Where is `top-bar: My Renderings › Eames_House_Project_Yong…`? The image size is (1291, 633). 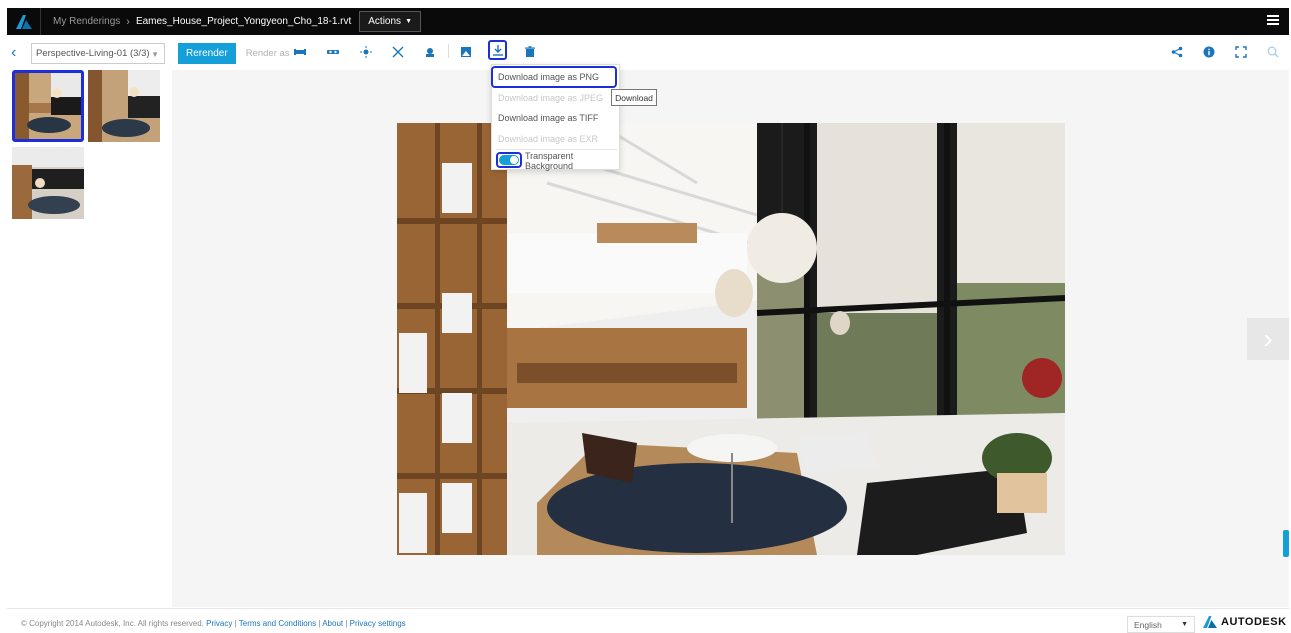 top-bar: My Renderings › Eames_House_Project_Yong… is located at coordinates (648, 21).